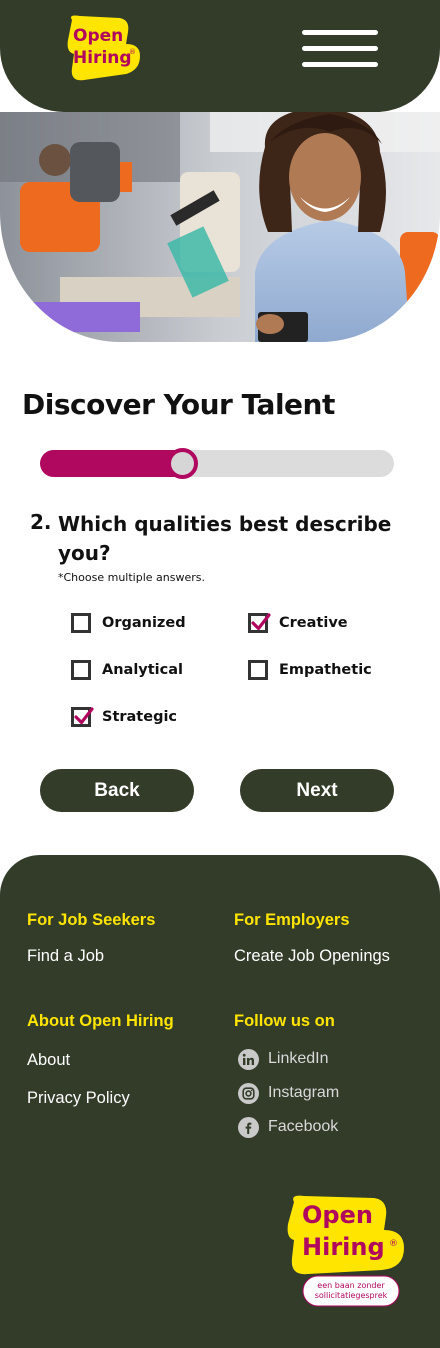  Describe the element at coordinates (292, 920) in the screenshot. I see `footer-heading-employers: For Employers` at that location.